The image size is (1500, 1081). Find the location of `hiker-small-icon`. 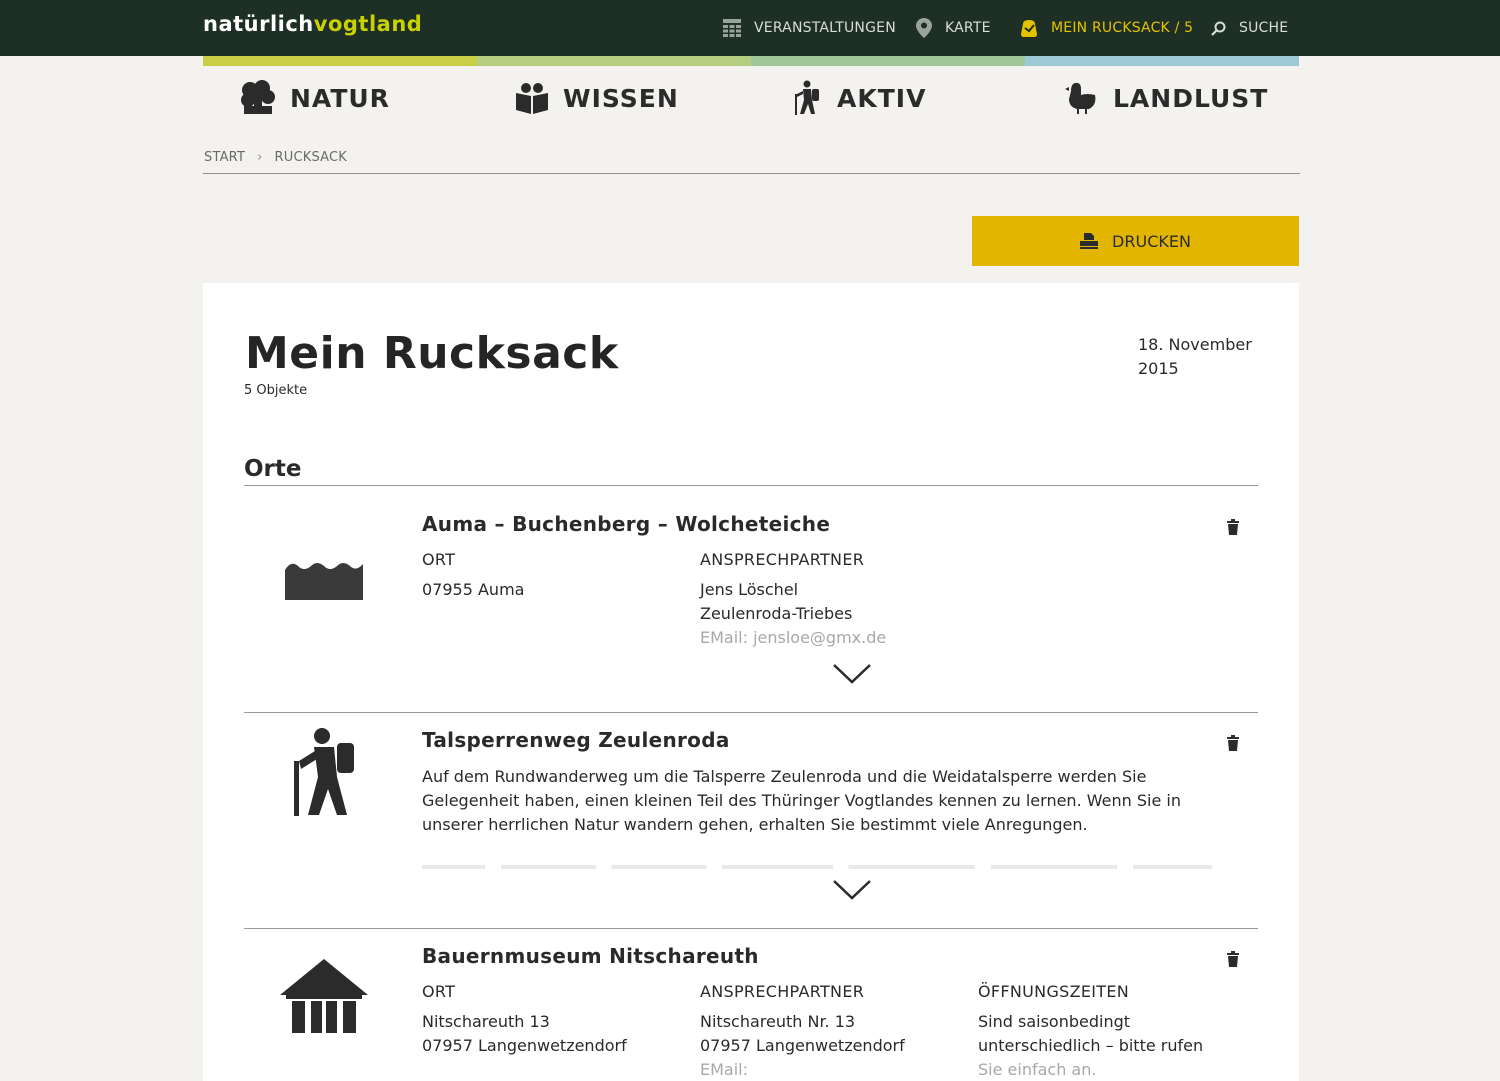

hiker-small-icon is located at coordinates (807, 97).